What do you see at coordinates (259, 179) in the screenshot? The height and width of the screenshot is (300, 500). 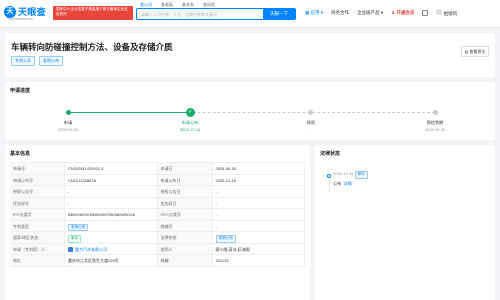 I see `table-value: 2025-12-16` at bounding box center [259, 179].